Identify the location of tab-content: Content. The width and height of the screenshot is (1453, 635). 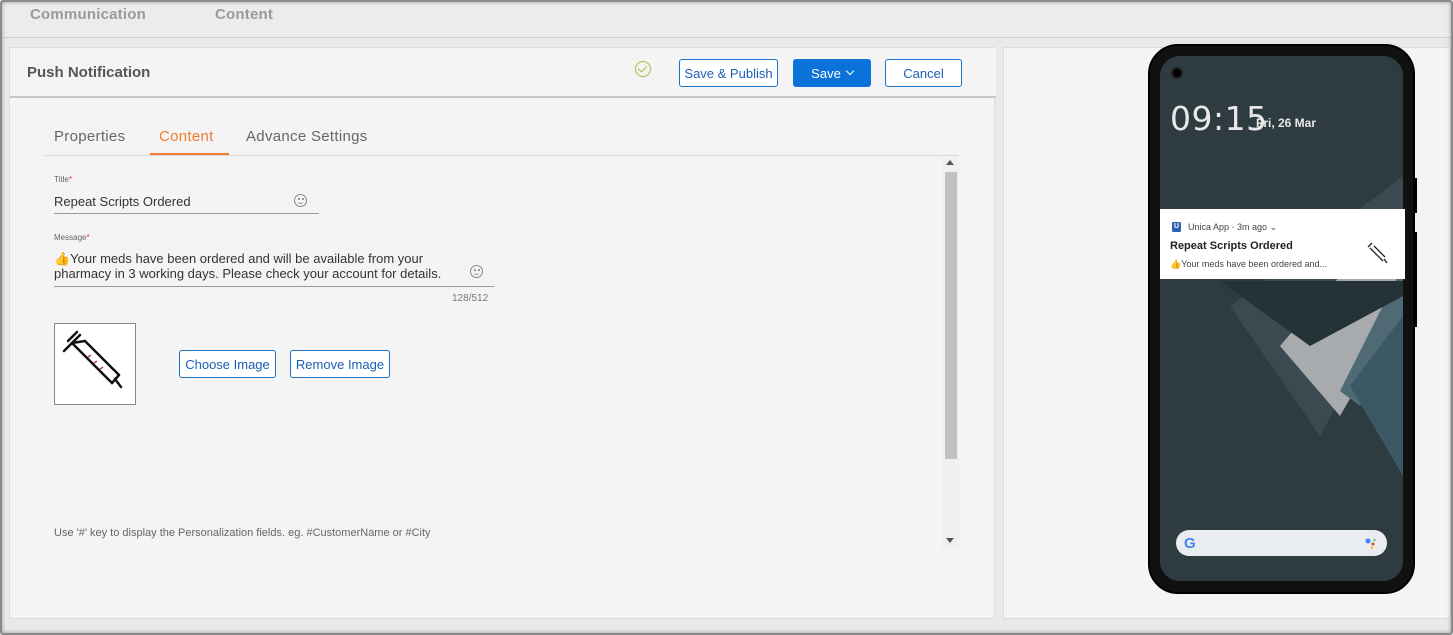
(186, 136).